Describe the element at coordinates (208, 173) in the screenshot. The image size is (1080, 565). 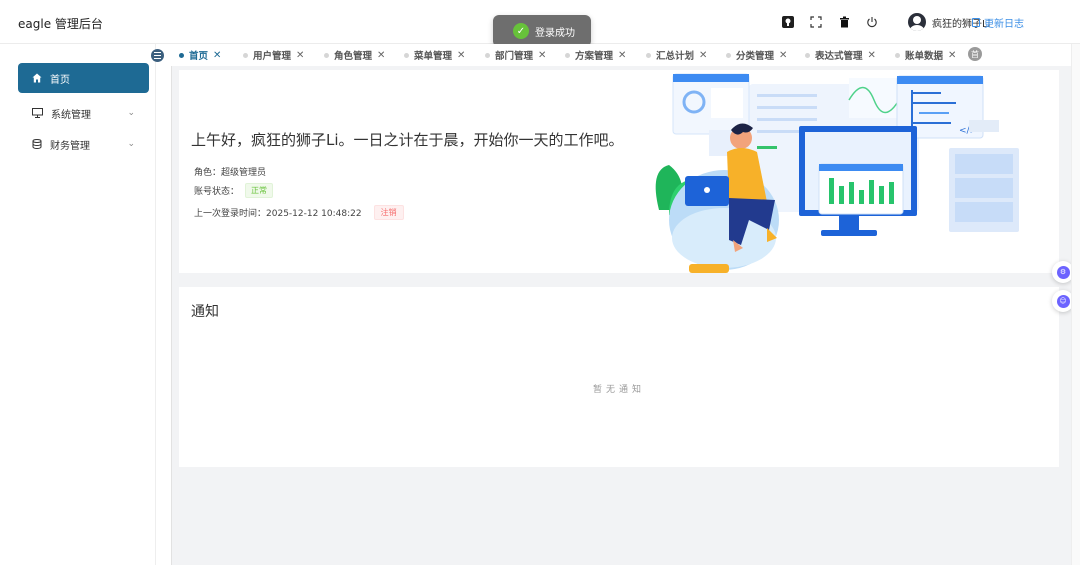
I see `role-label: 角色：` at that location.